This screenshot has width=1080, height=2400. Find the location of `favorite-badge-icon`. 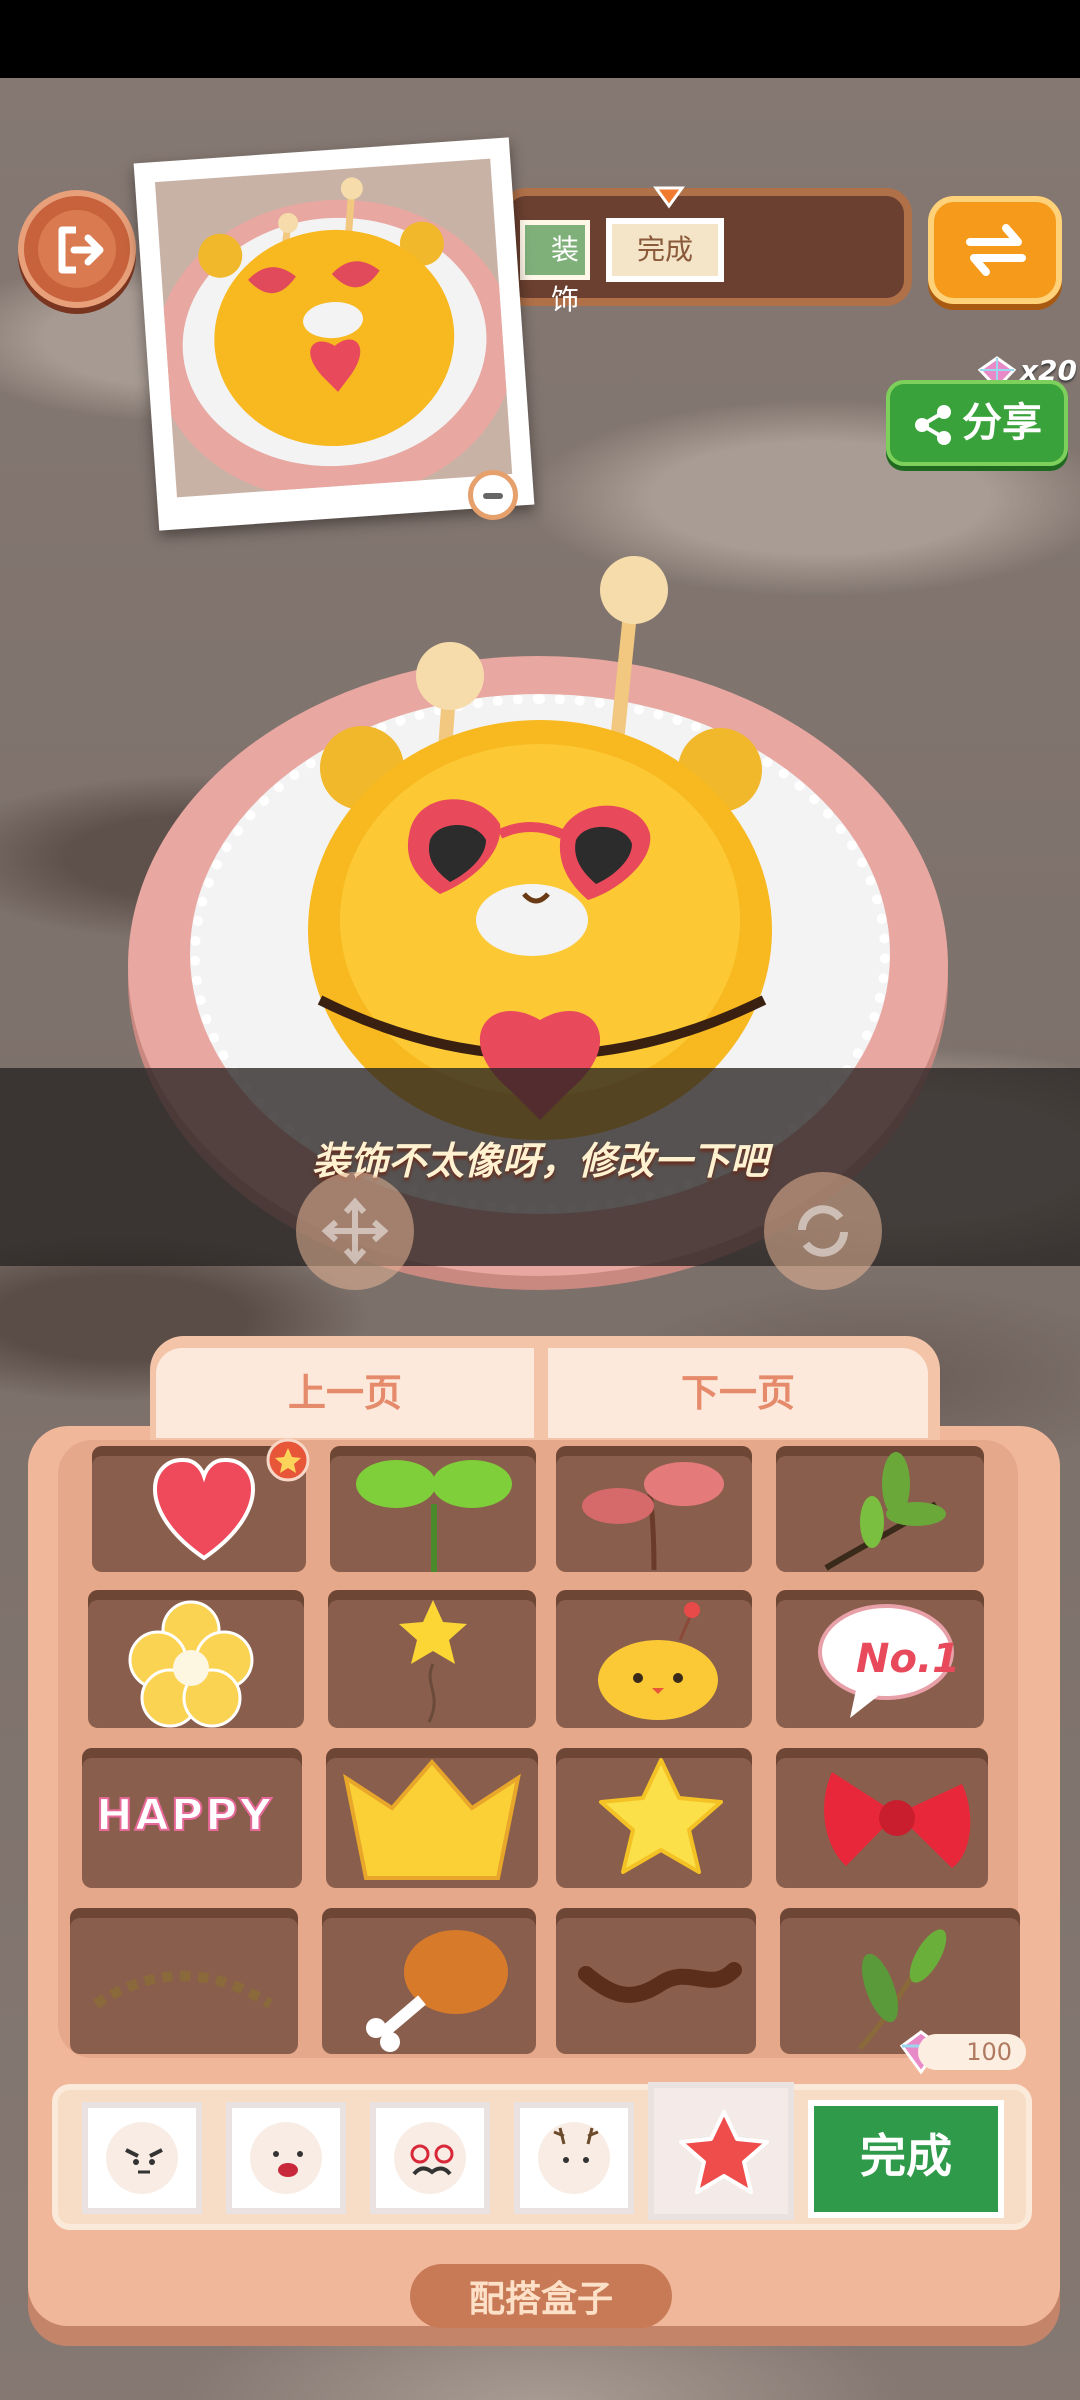

favorite-badge-icon is located at coordinates (288, 1460).